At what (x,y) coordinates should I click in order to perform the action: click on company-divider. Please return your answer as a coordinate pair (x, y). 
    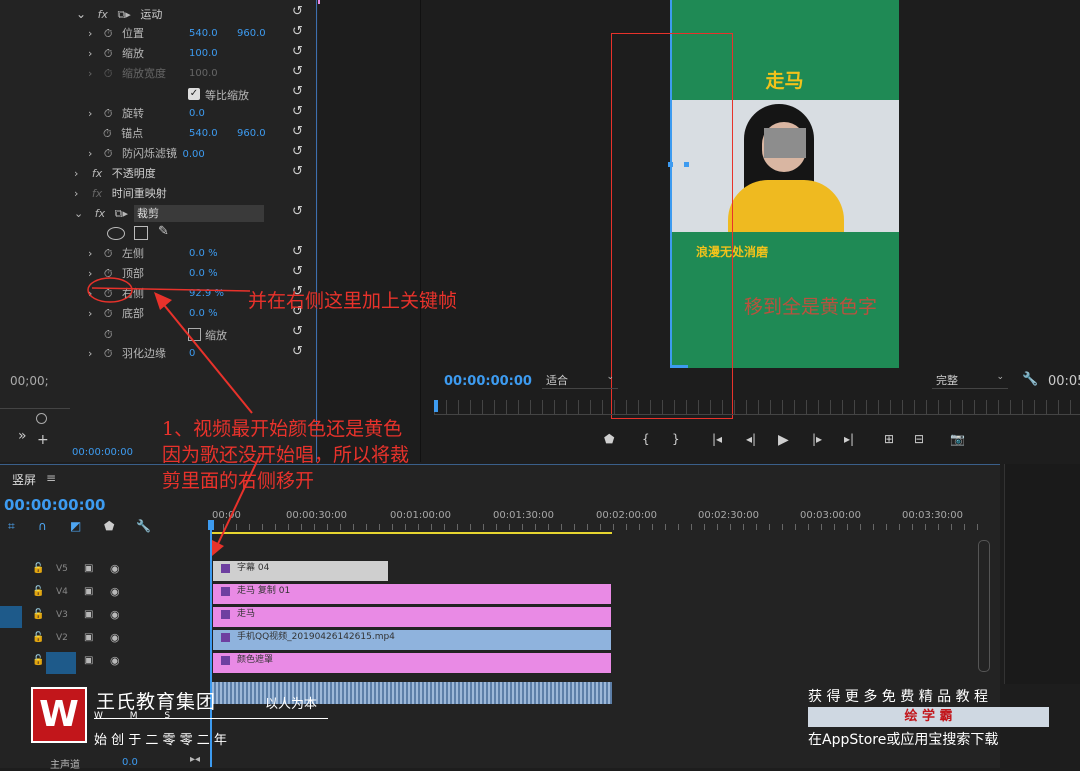
    Looking at the image, I should click on (211, 718).